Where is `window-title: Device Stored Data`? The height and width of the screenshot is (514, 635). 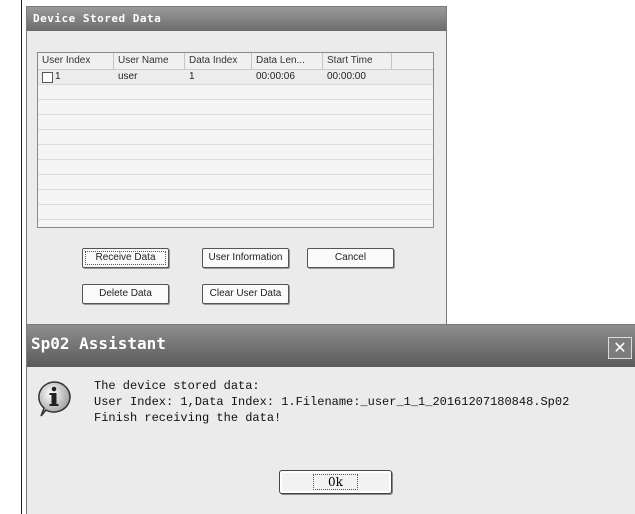 window-title: Device Stored Data is located at coordinates (236, 19).